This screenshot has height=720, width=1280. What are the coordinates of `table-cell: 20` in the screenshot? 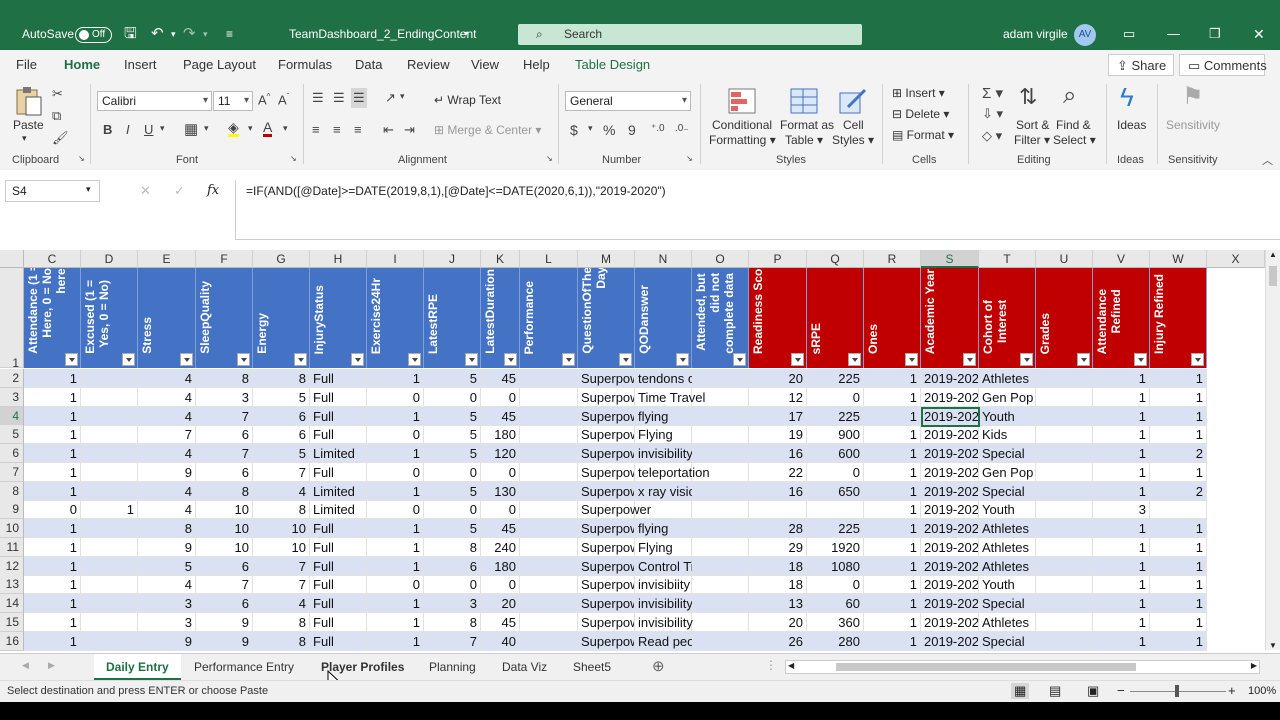 It's located at (778, 622).